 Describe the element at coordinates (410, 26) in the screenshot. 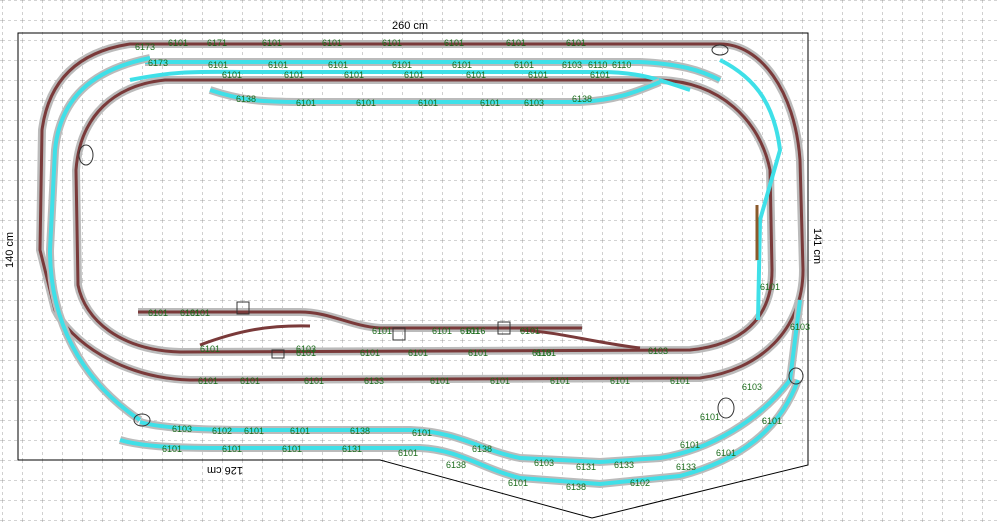

I see `dimension-top: 260 cm` at that location.